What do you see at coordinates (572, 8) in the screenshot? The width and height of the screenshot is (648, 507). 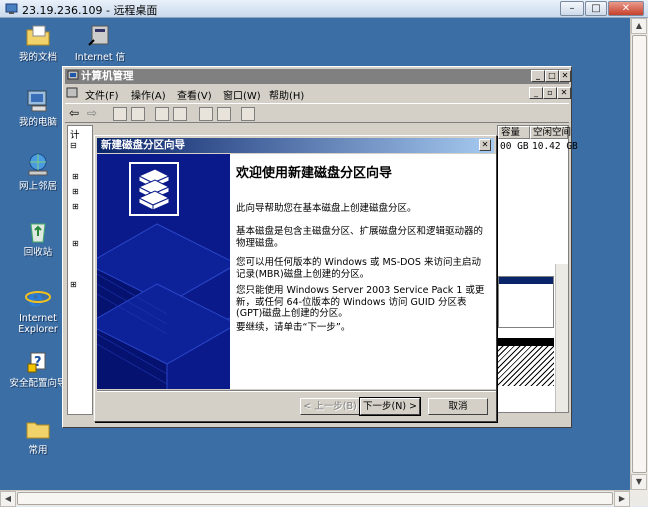 I see `rdp-minimize-button: –` at bounding box center [572, 8].